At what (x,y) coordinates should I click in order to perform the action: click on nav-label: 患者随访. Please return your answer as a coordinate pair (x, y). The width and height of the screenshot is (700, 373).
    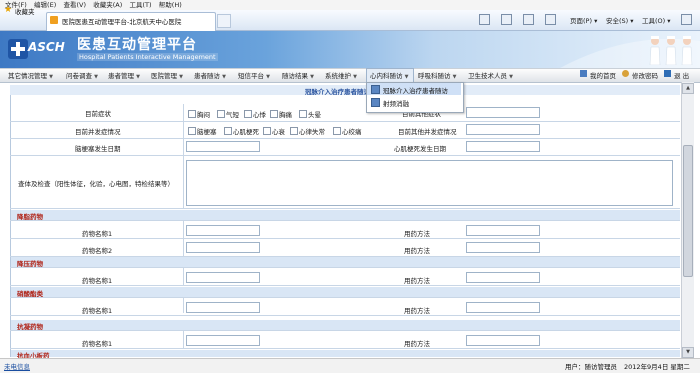
    Looking at the image, I should click on (207, 76).